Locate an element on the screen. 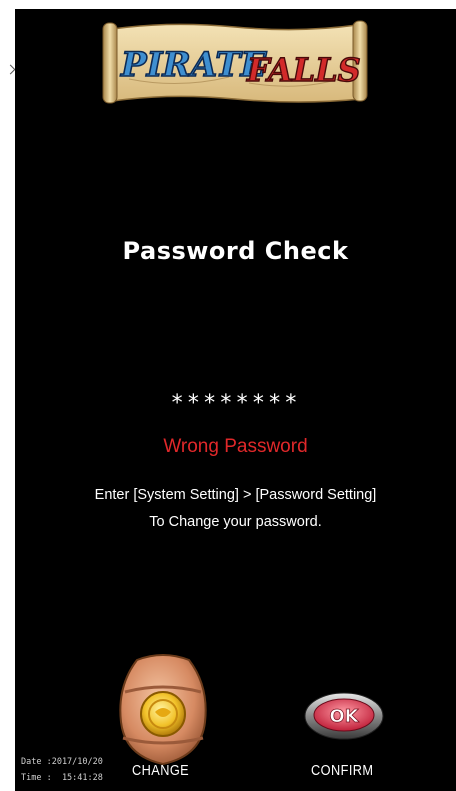 This screenshot has height=791, width=456. corner-chevron-icon is located at coordinates (10, 69).